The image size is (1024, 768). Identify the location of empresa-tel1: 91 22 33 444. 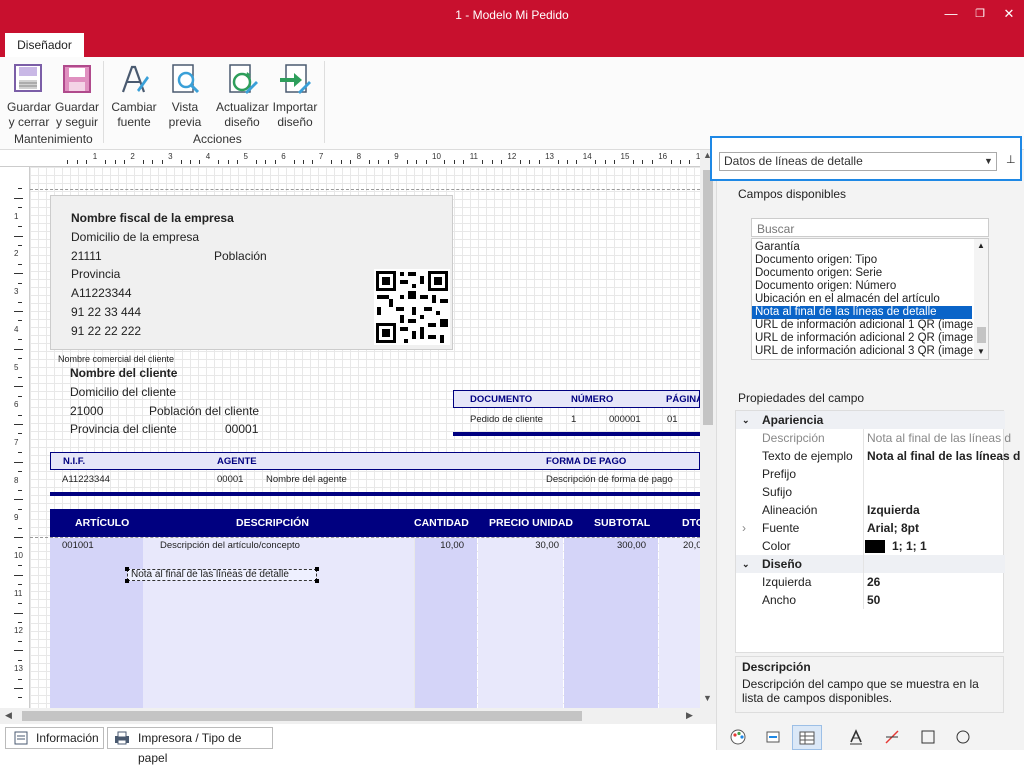
(106, 312).